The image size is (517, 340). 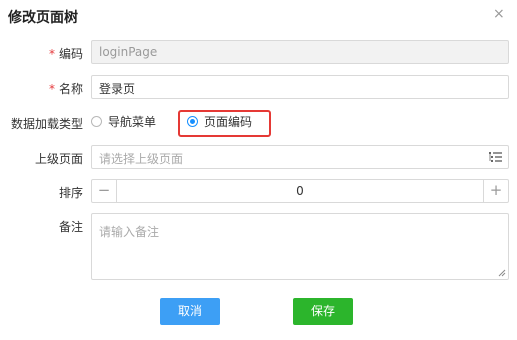 What do you see at coordinates (123, 121) in the screenshot?
I see `radio-nav-menu: 导航菜单` at bounding box center [123, 121].